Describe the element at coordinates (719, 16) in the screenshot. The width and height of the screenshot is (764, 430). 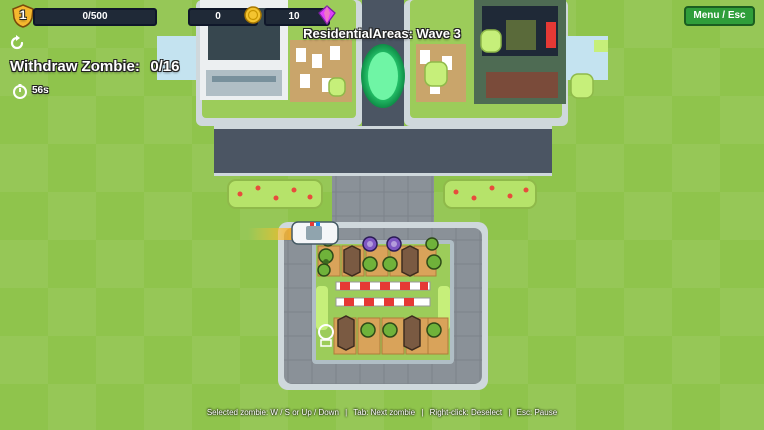
I see `menu-button: Menu / Esc` at that location.